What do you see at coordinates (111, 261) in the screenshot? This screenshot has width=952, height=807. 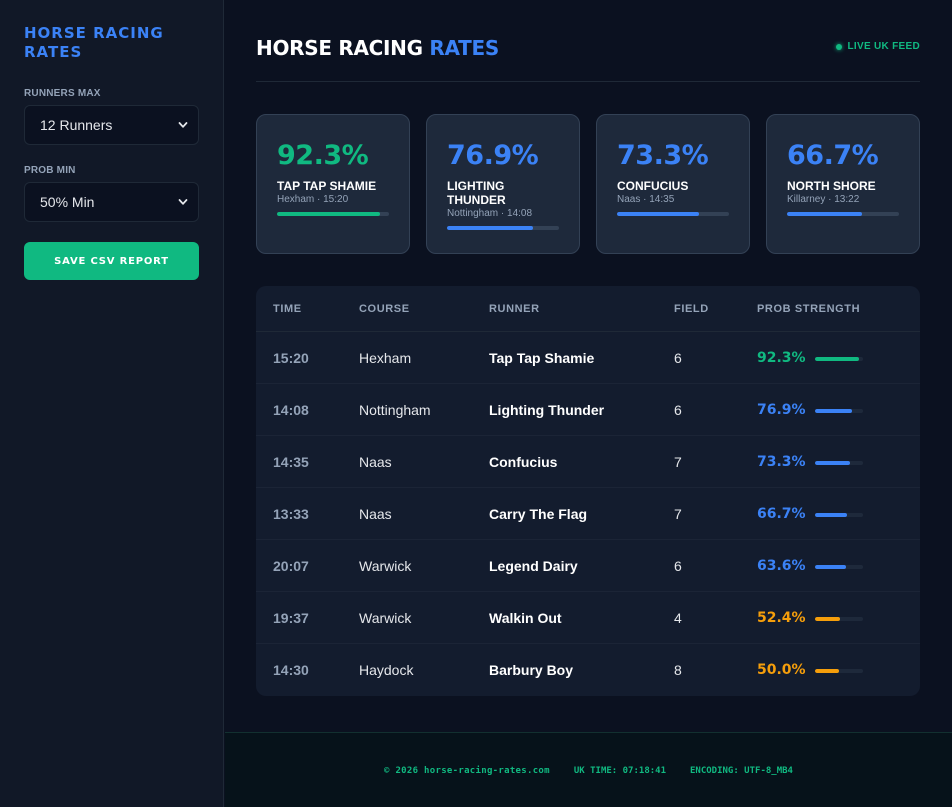 I see `save-csv-report-button: SAVE CSV REPORT` at bounding box center [111, 261].